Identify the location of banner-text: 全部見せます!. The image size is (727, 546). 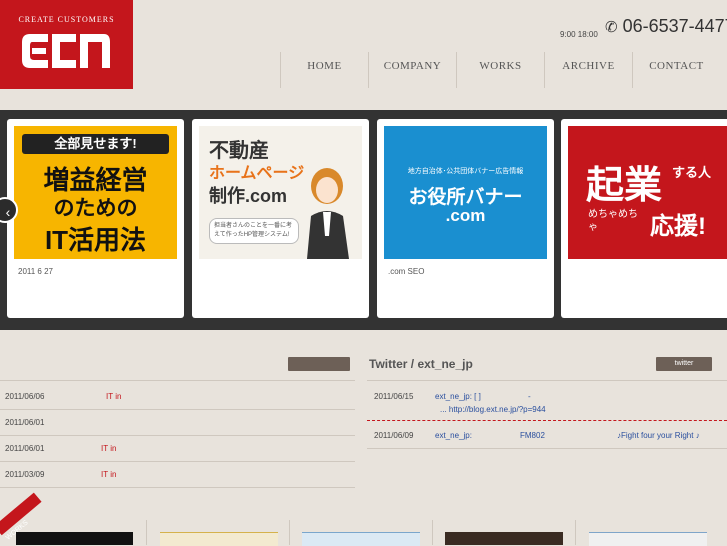
(95, 144).